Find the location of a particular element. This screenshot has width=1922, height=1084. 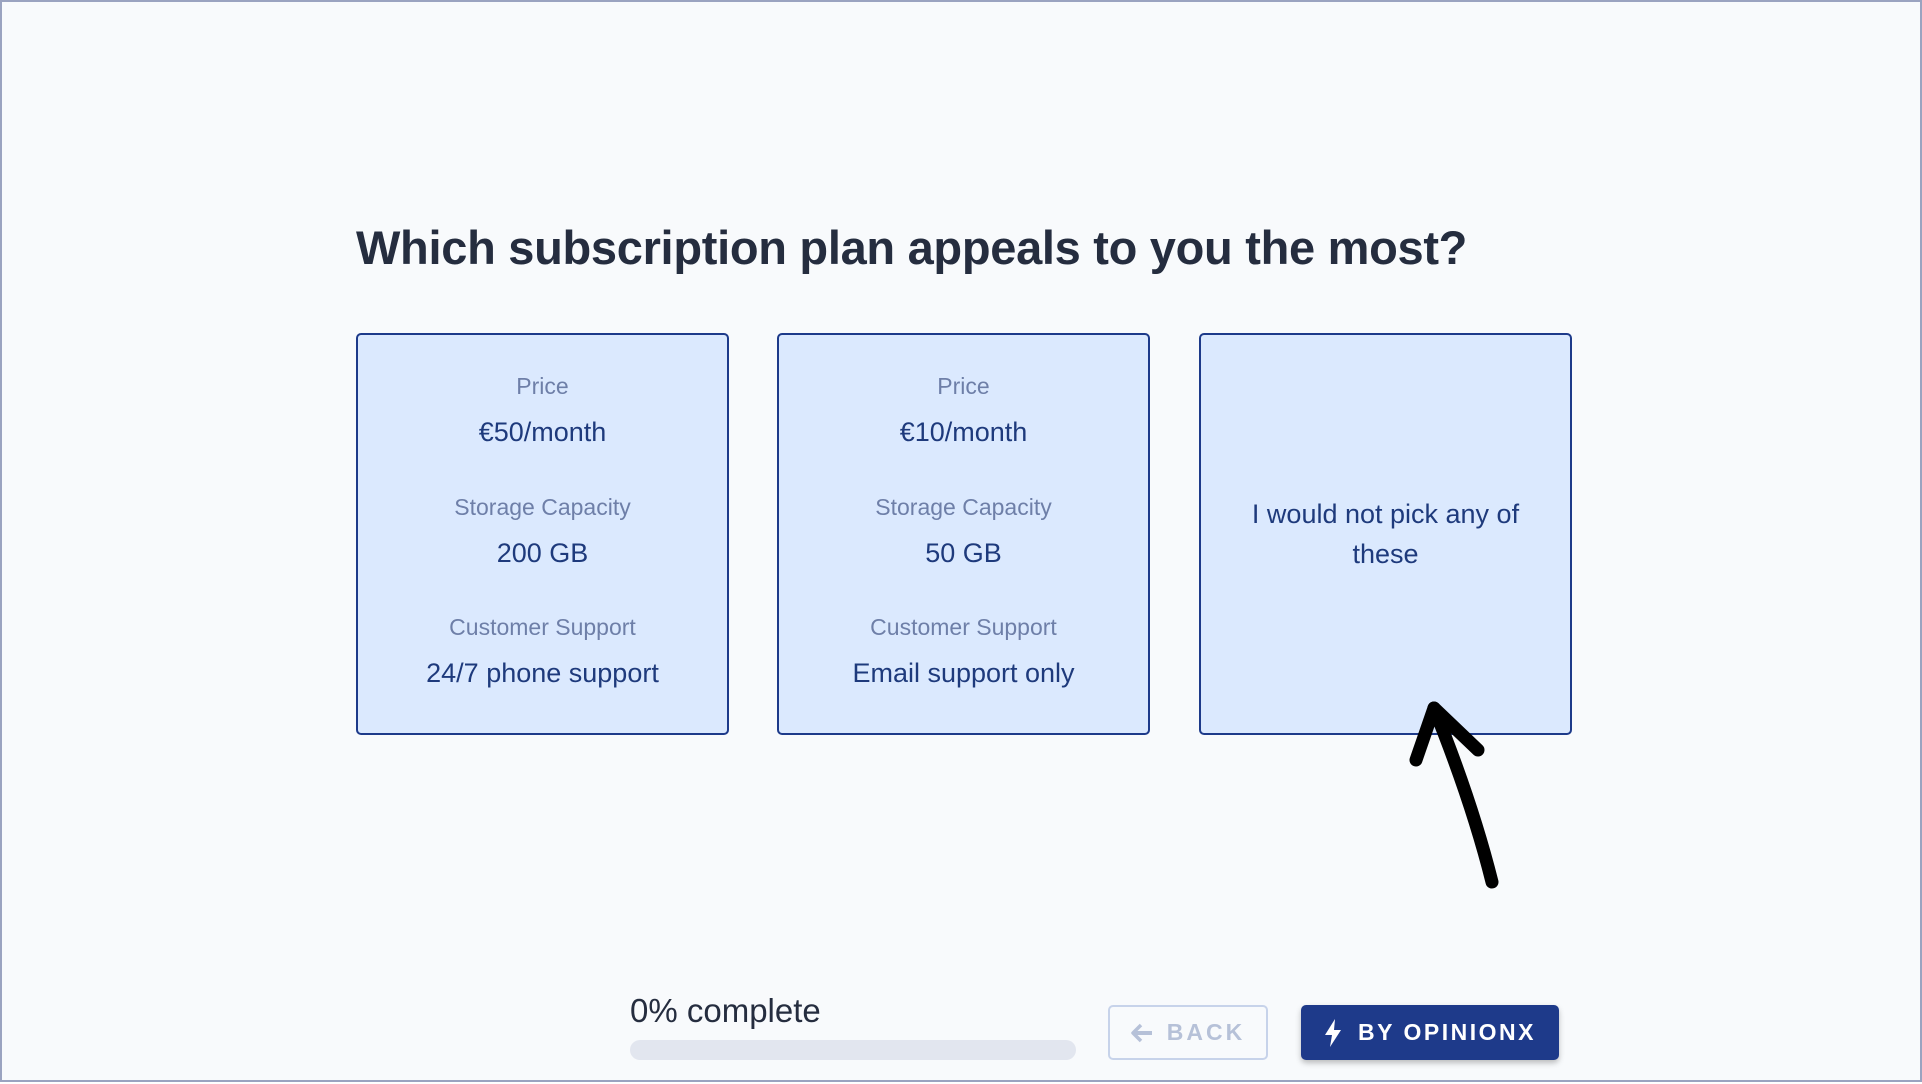

progress-bar is located at coordinates (853, 1050).